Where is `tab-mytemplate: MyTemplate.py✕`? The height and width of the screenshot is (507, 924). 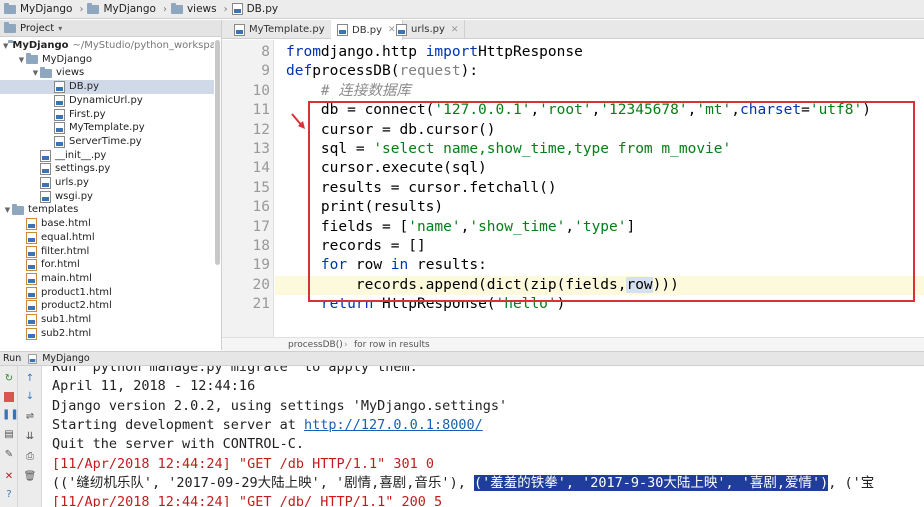
tab-mytemplate: MyTemplate.py✕ is located at coordinates (287, 29).